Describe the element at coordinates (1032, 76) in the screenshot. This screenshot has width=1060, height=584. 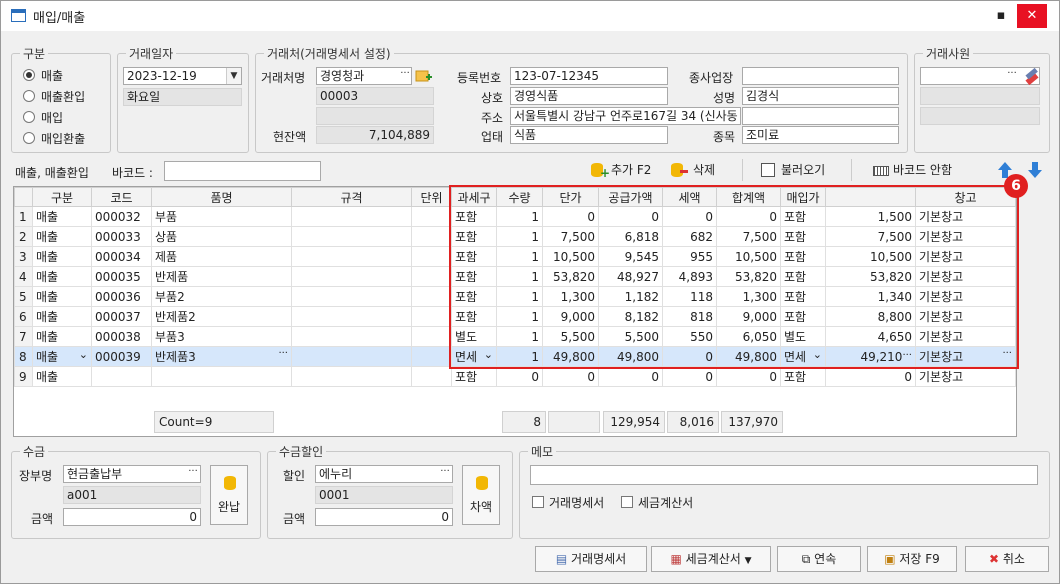
I see `eraser-icon` at that location.